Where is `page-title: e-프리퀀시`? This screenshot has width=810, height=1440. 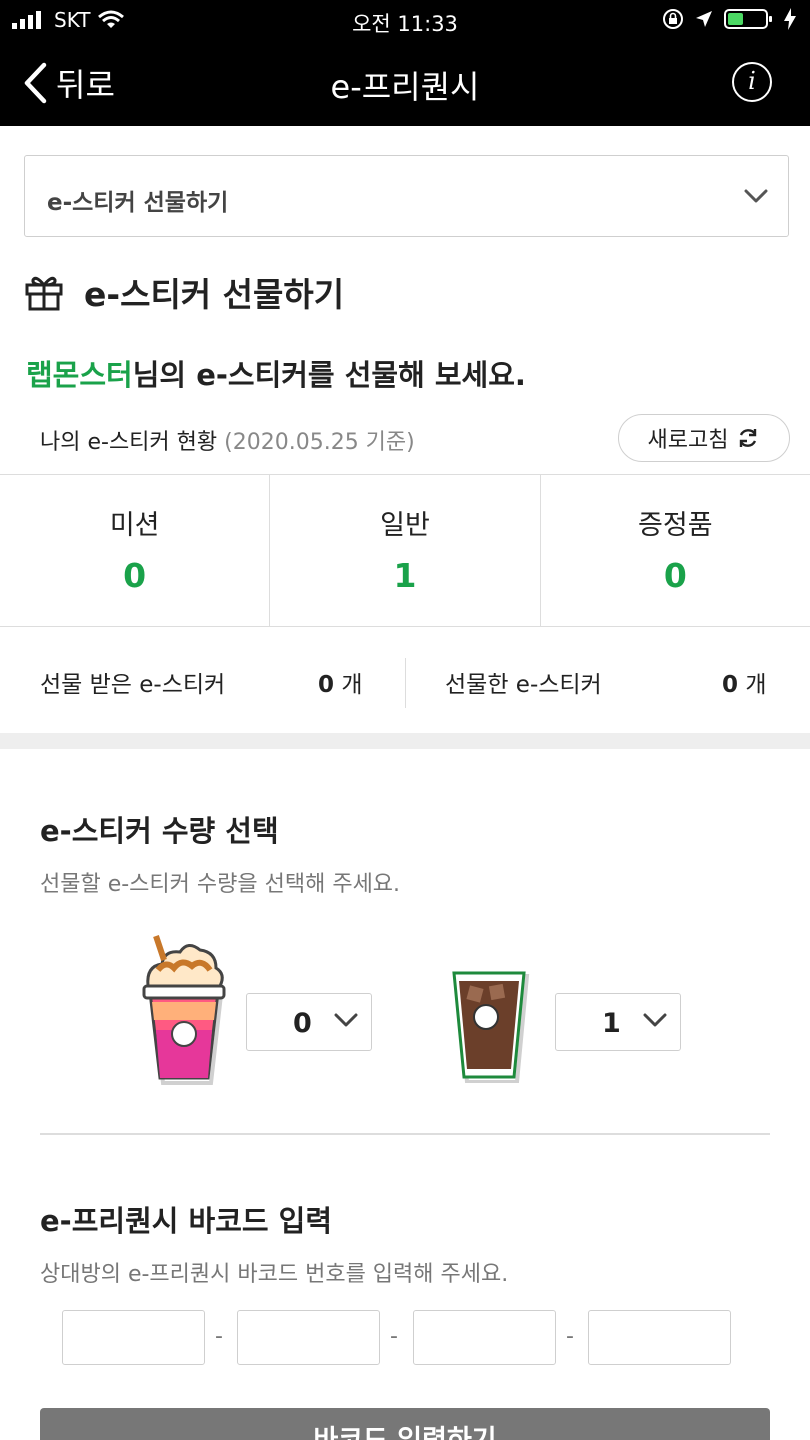
page-title: e-프리퀀시 is located at coordinates (405, 87).